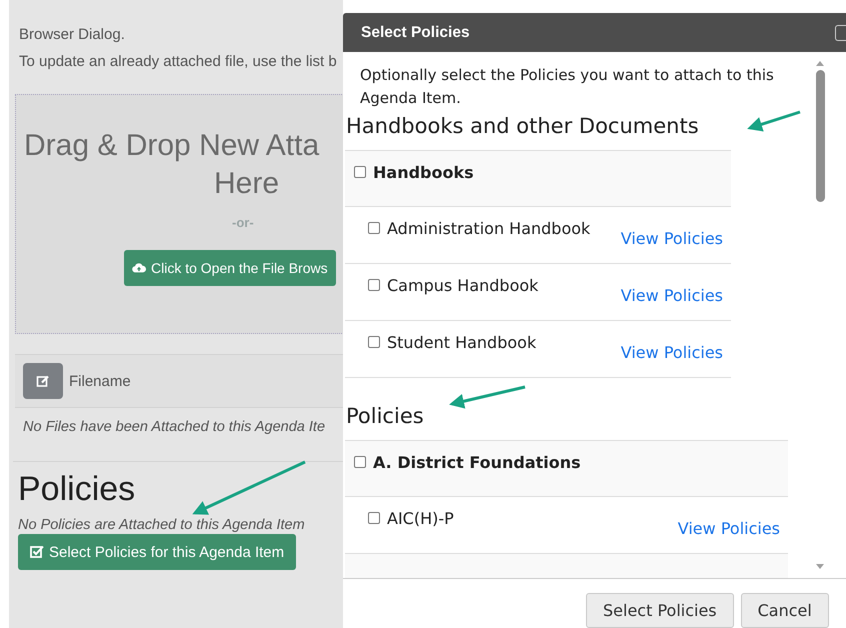 This screenshot has height=628, width=846. I want to click on scrollbar-thumb, so click(820, 136).